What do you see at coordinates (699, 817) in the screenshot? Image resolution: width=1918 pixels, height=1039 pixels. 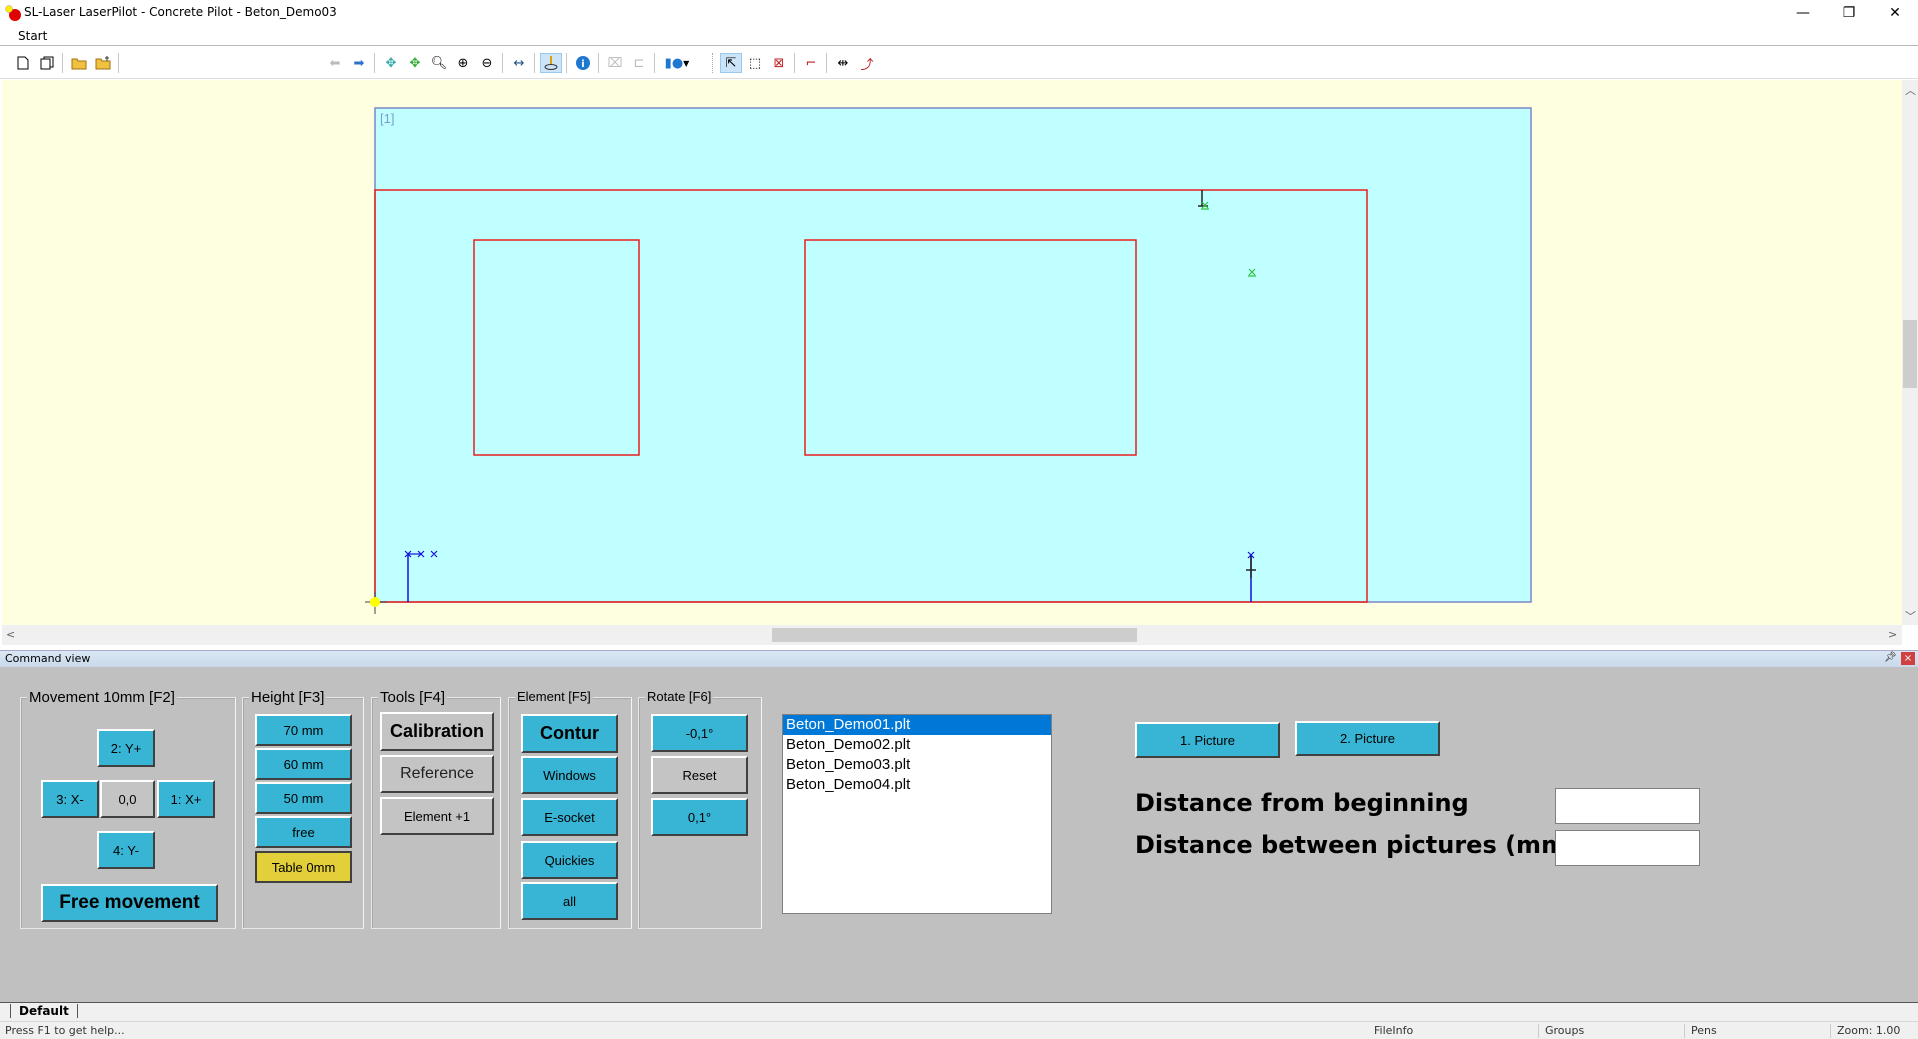 I see `rotate-plus-button: 0,1°` at bounding box center [699, 817].